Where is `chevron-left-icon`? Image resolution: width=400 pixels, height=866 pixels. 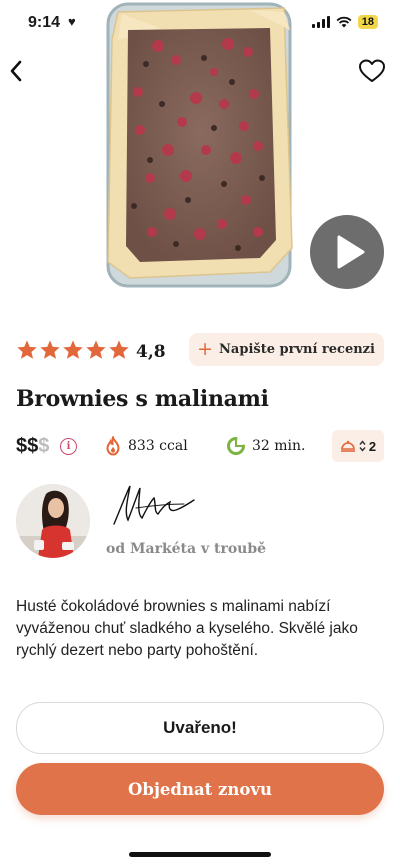 chevron-left-icon is located at coordinates (16, 71).